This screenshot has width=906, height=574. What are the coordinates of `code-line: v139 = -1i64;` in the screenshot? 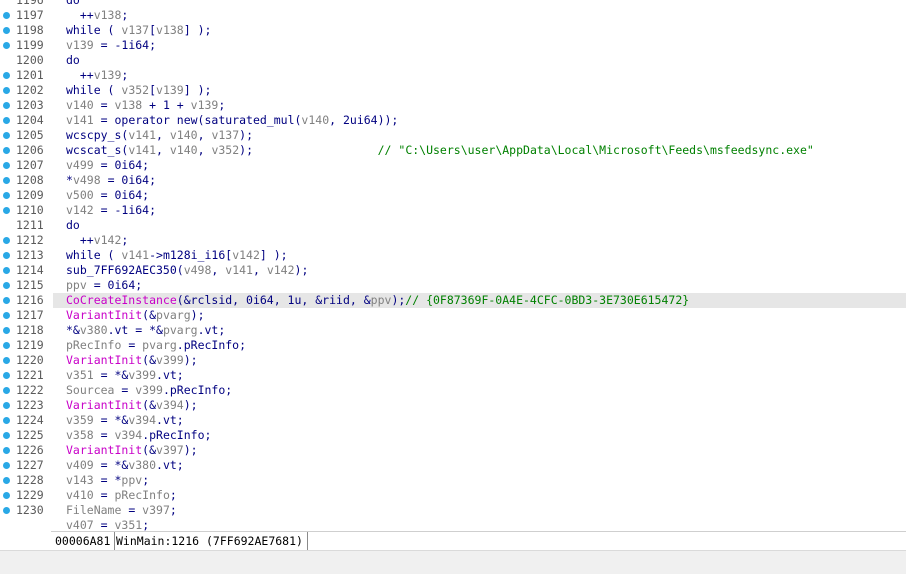 It's located at (479, 45).